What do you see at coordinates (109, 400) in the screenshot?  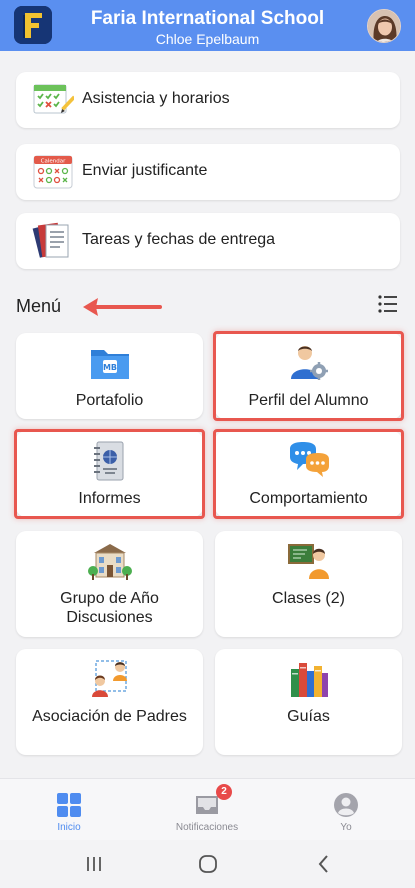 I see `tile-portfolio-label: Portafolio` at bounding box center [109, 400].